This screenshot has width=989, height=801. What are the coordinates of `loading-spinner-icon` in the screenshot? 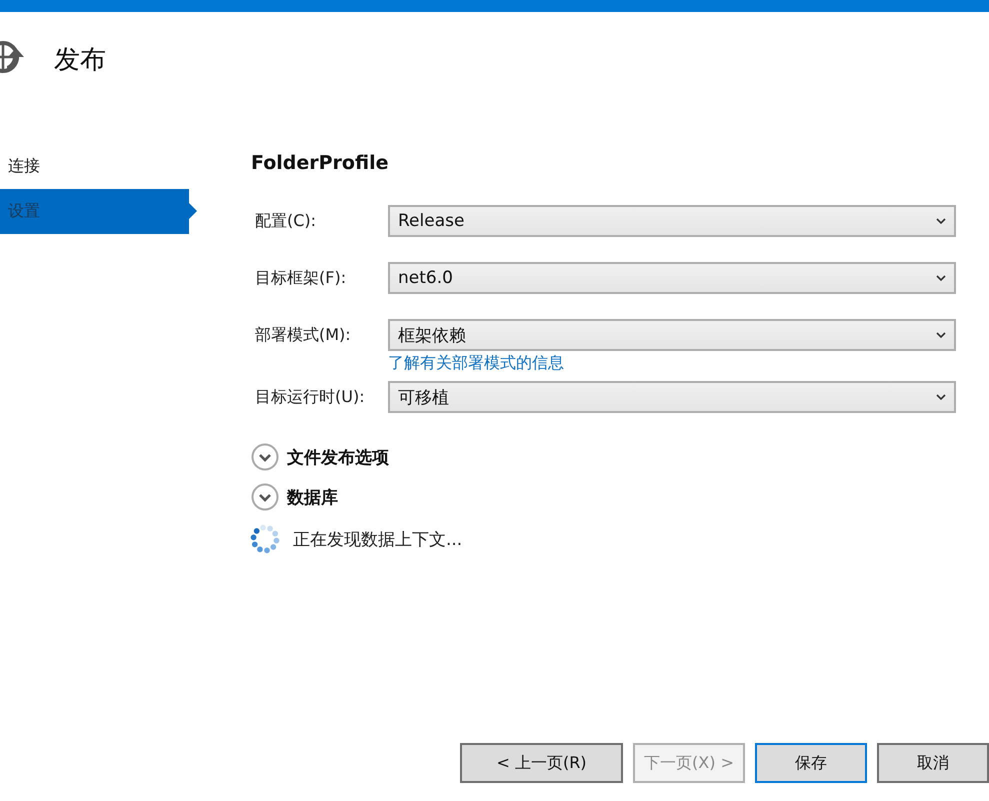 It's located at (265, 539).